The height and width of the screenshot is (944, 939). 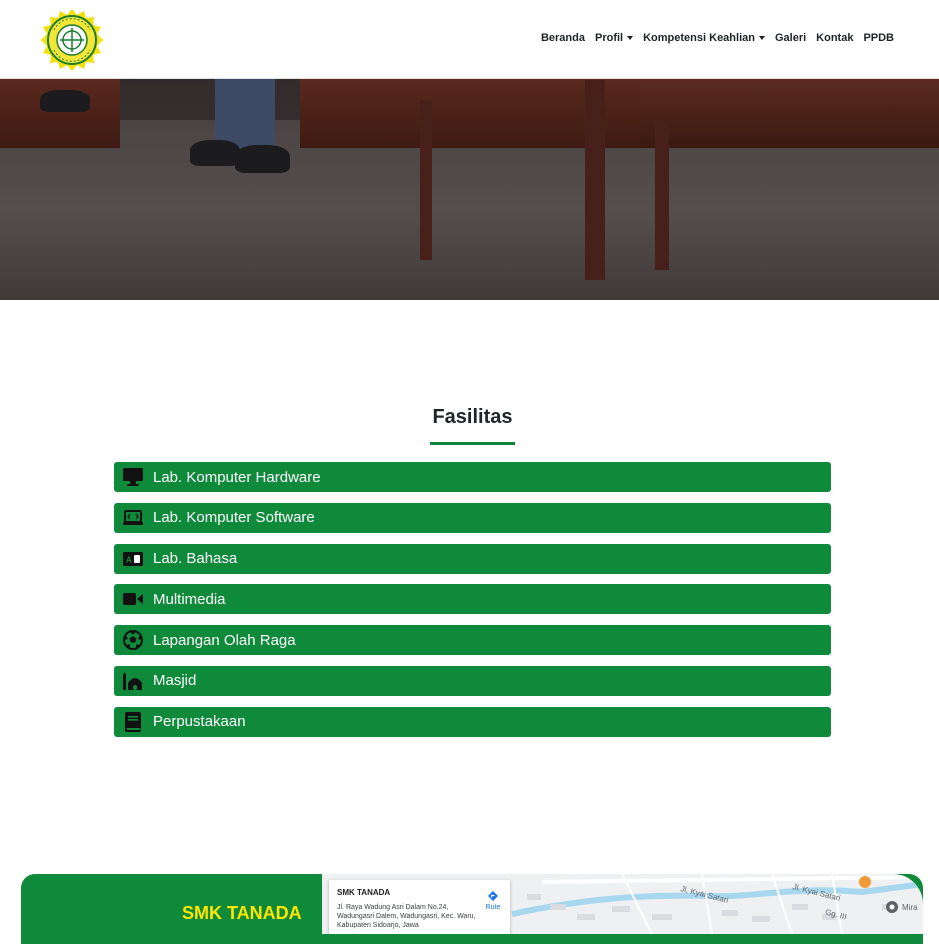 I want to click on directions-label: Rute, so click(x=493, y=907).